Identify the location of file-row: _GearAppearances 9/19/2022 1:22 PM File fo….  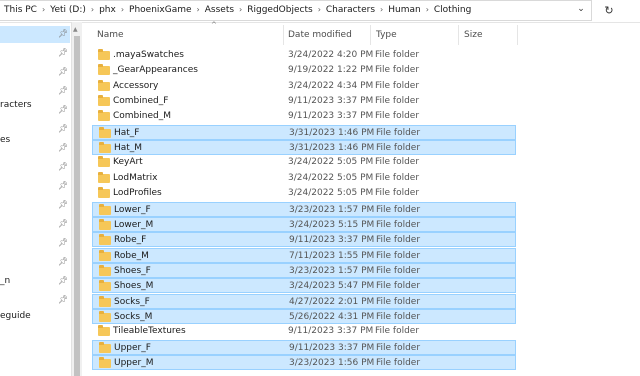
(304, 70).